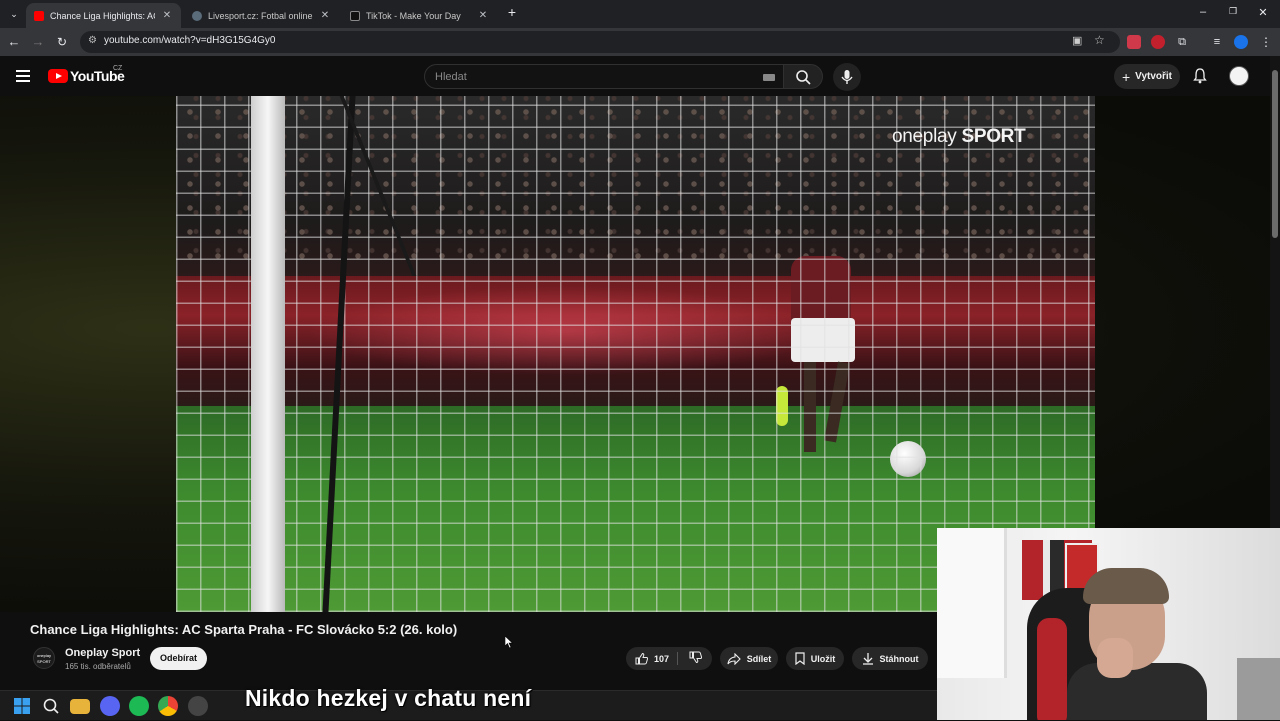  I want to click on mouse-cursor-icon, so click(509, 642).